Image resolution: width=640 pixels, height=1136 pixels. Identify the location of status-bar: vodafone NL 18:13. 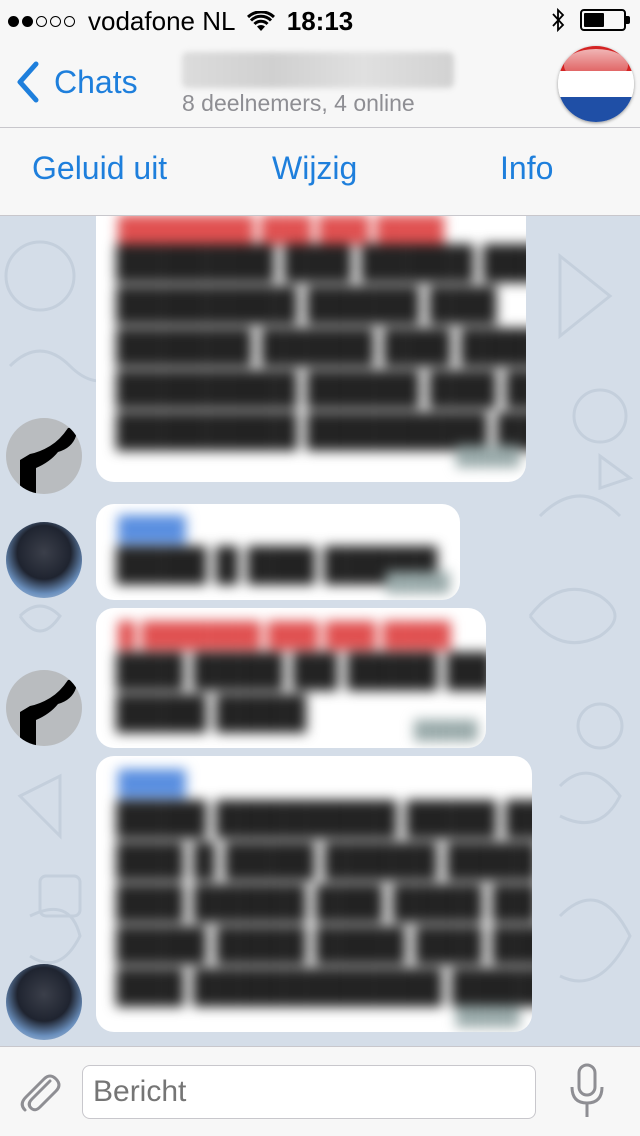
(320, 20).